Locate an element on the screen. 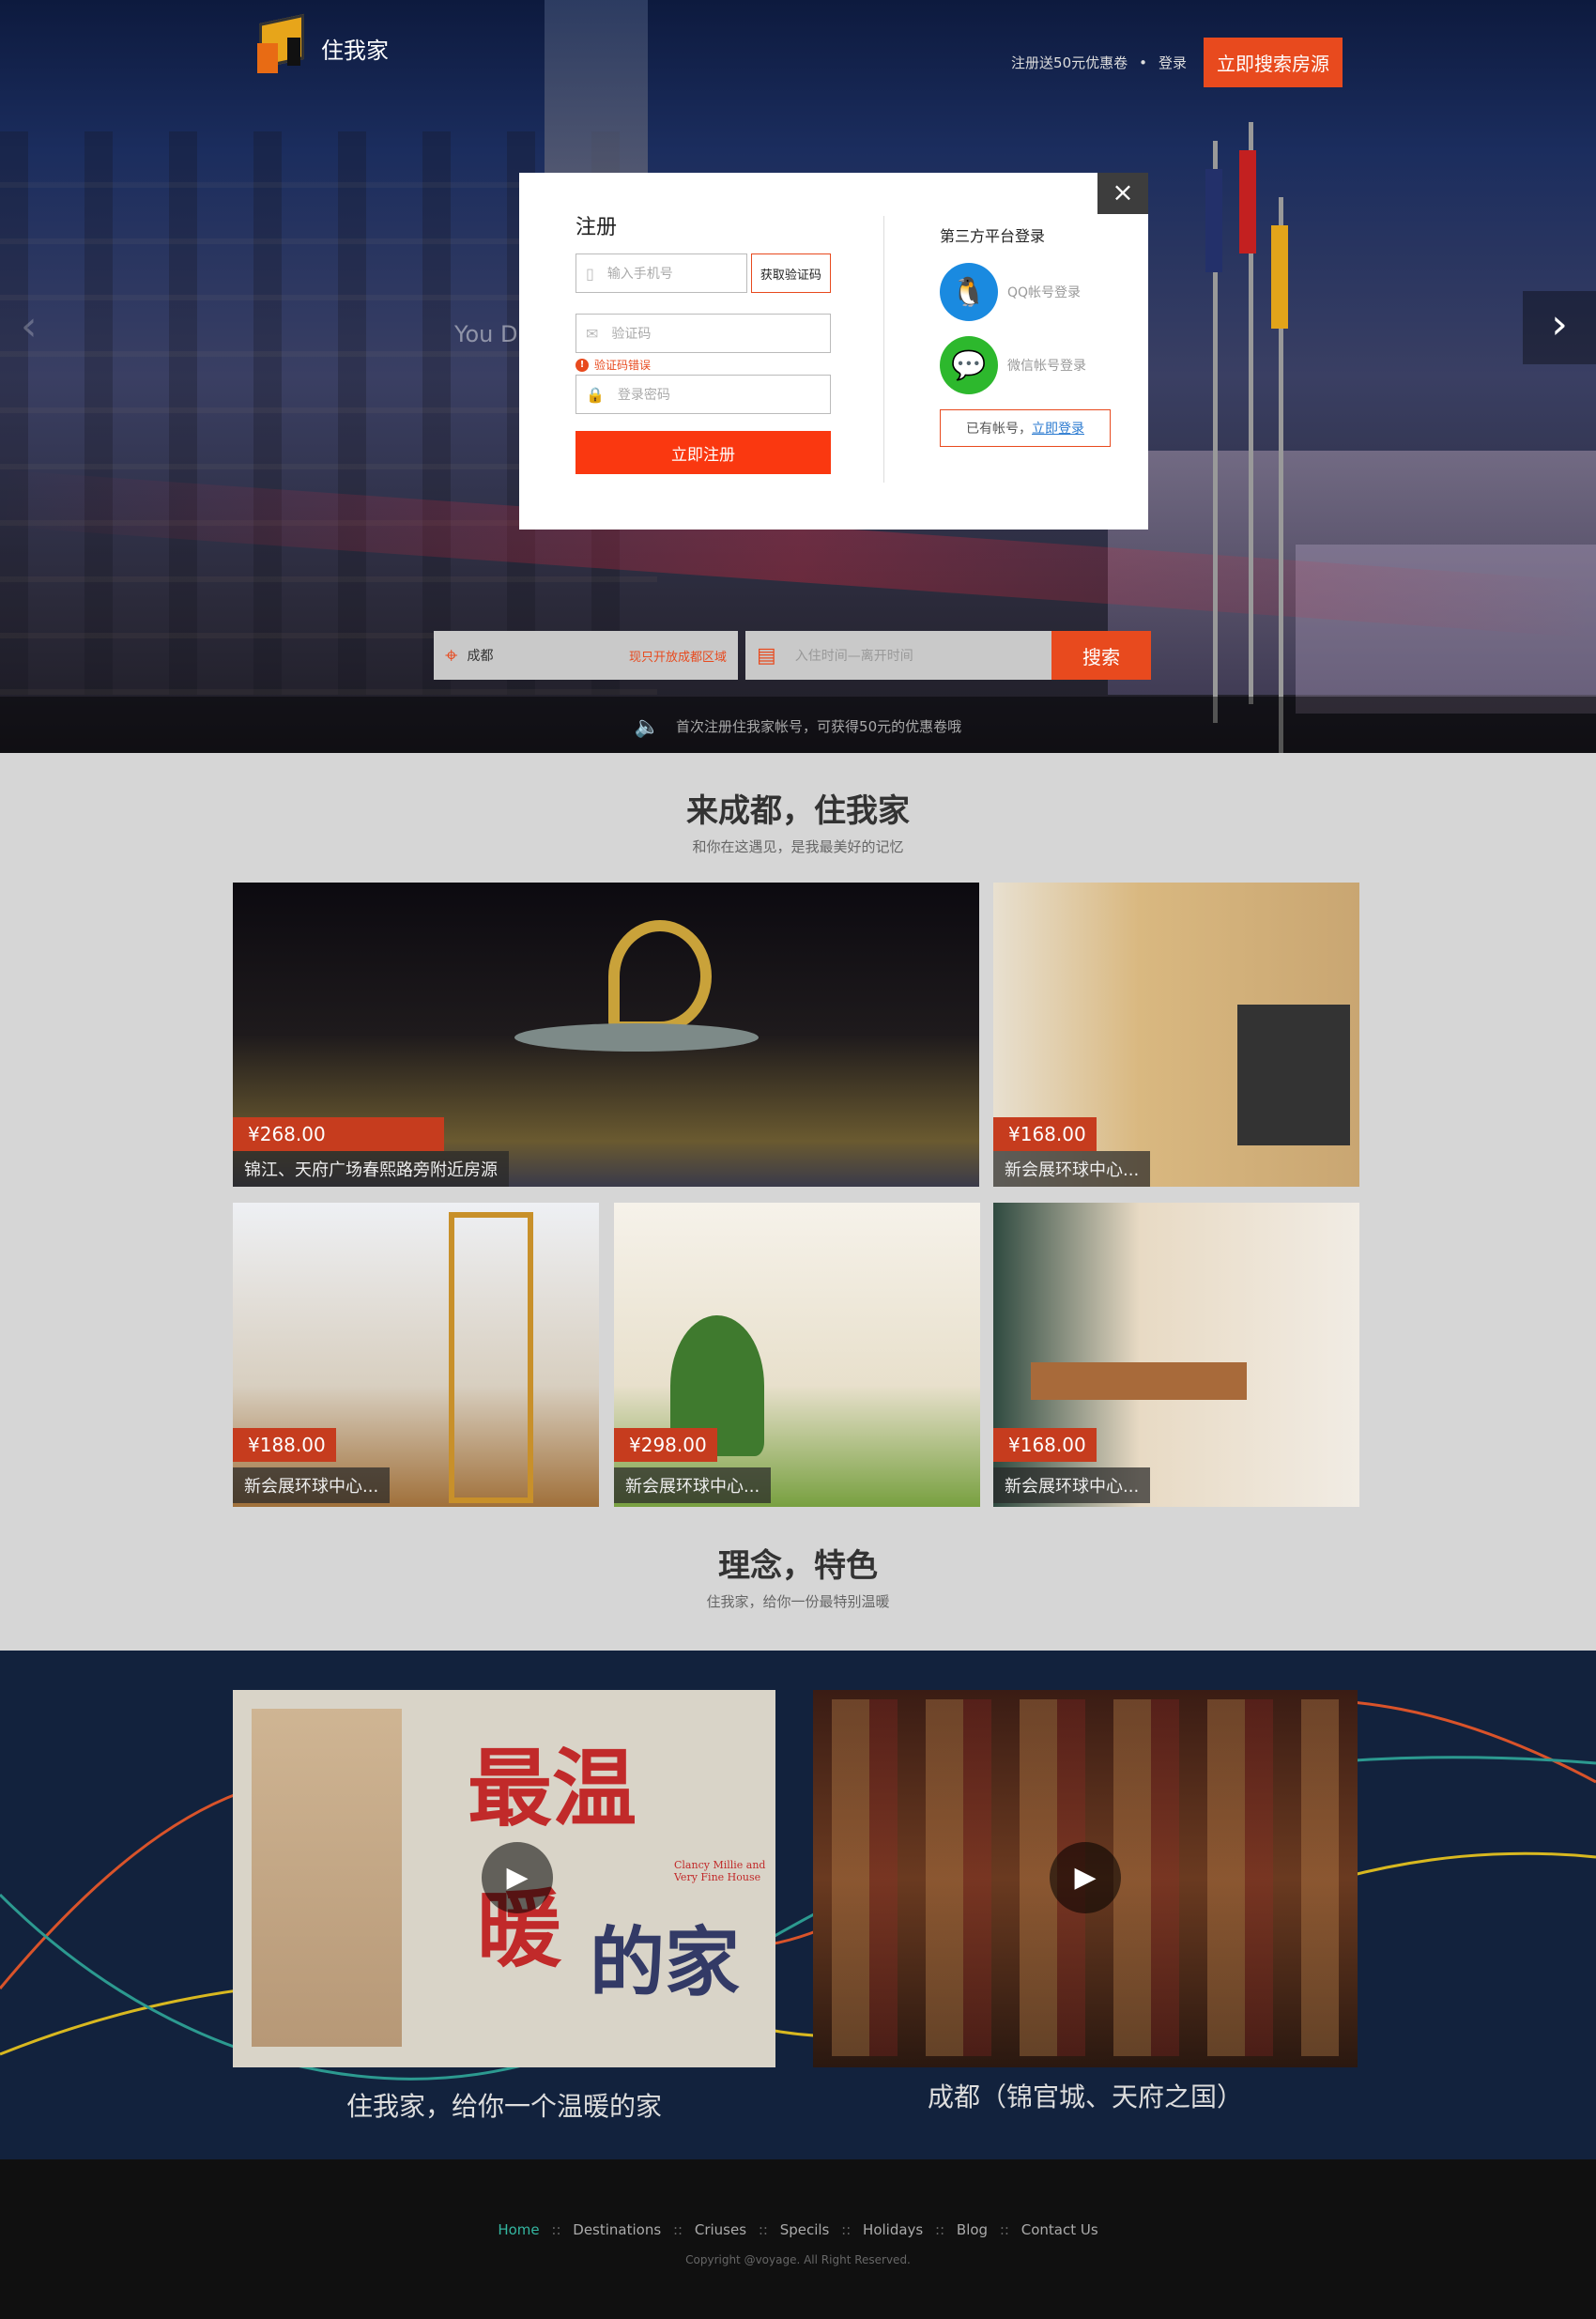 The image size is (1596, 2319). error-icon: ! is located at coordinates (582, 365).